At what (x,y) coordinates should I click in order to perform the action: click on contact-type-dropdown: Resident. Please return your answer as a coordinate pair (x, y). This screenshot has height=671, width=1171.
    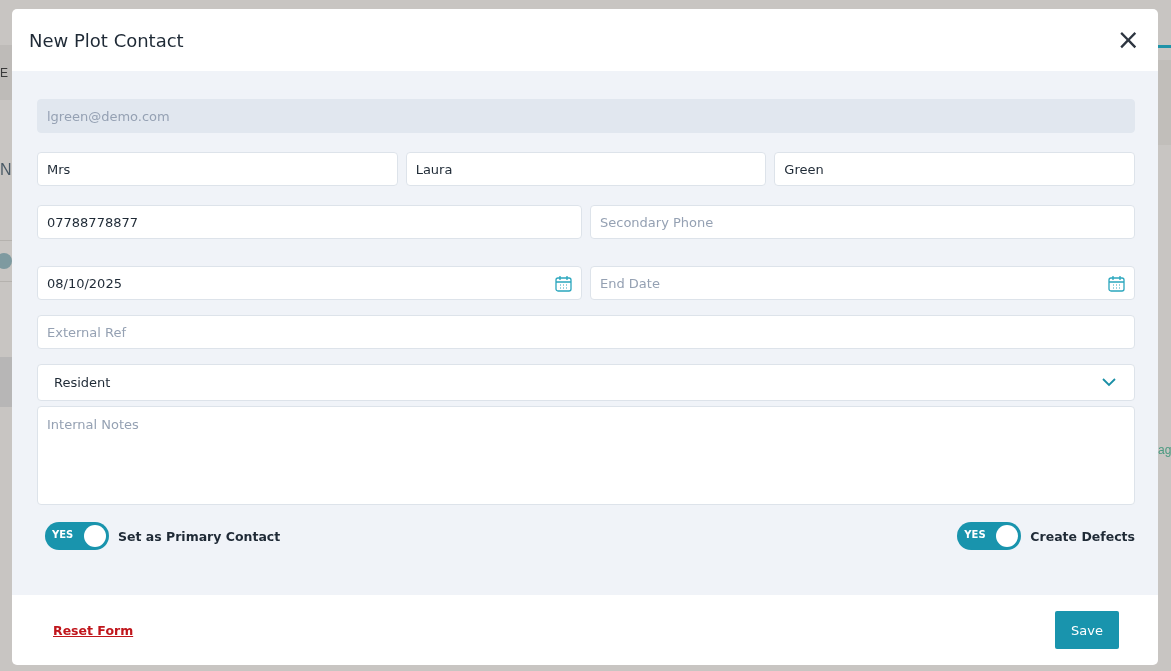
    Looking at the image, I should click on (586, 382).